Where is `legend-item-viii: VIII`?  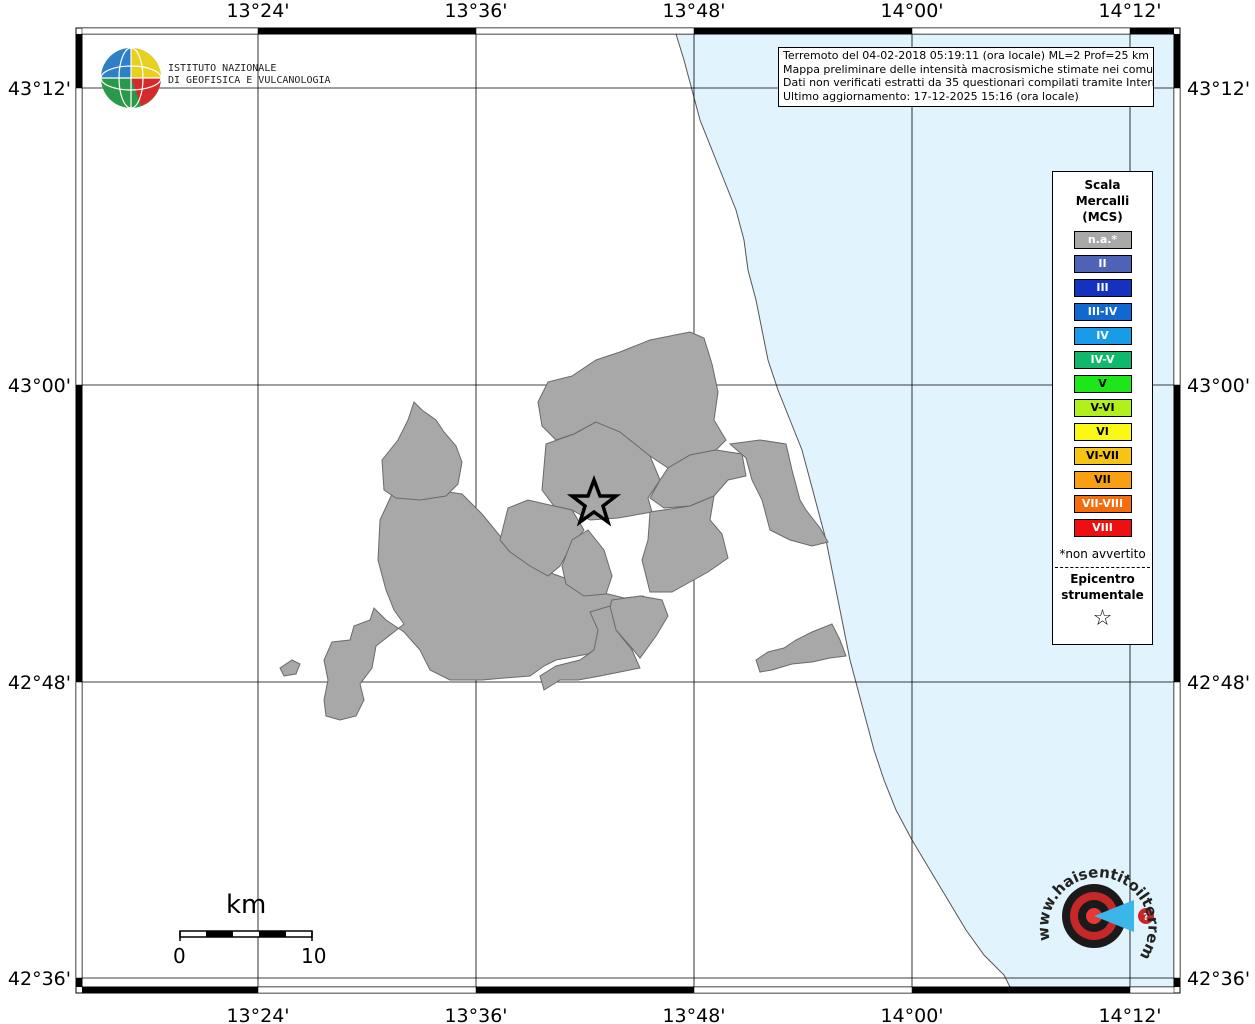 legend-item-viii: VIII is located at coordinates (1102, 528).